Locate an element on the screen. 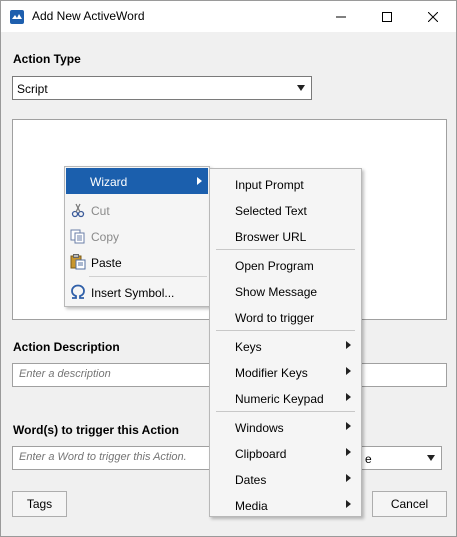 The image size is (457, 537). submenu-item-label: Open Program is located at coordinates (274, 266).